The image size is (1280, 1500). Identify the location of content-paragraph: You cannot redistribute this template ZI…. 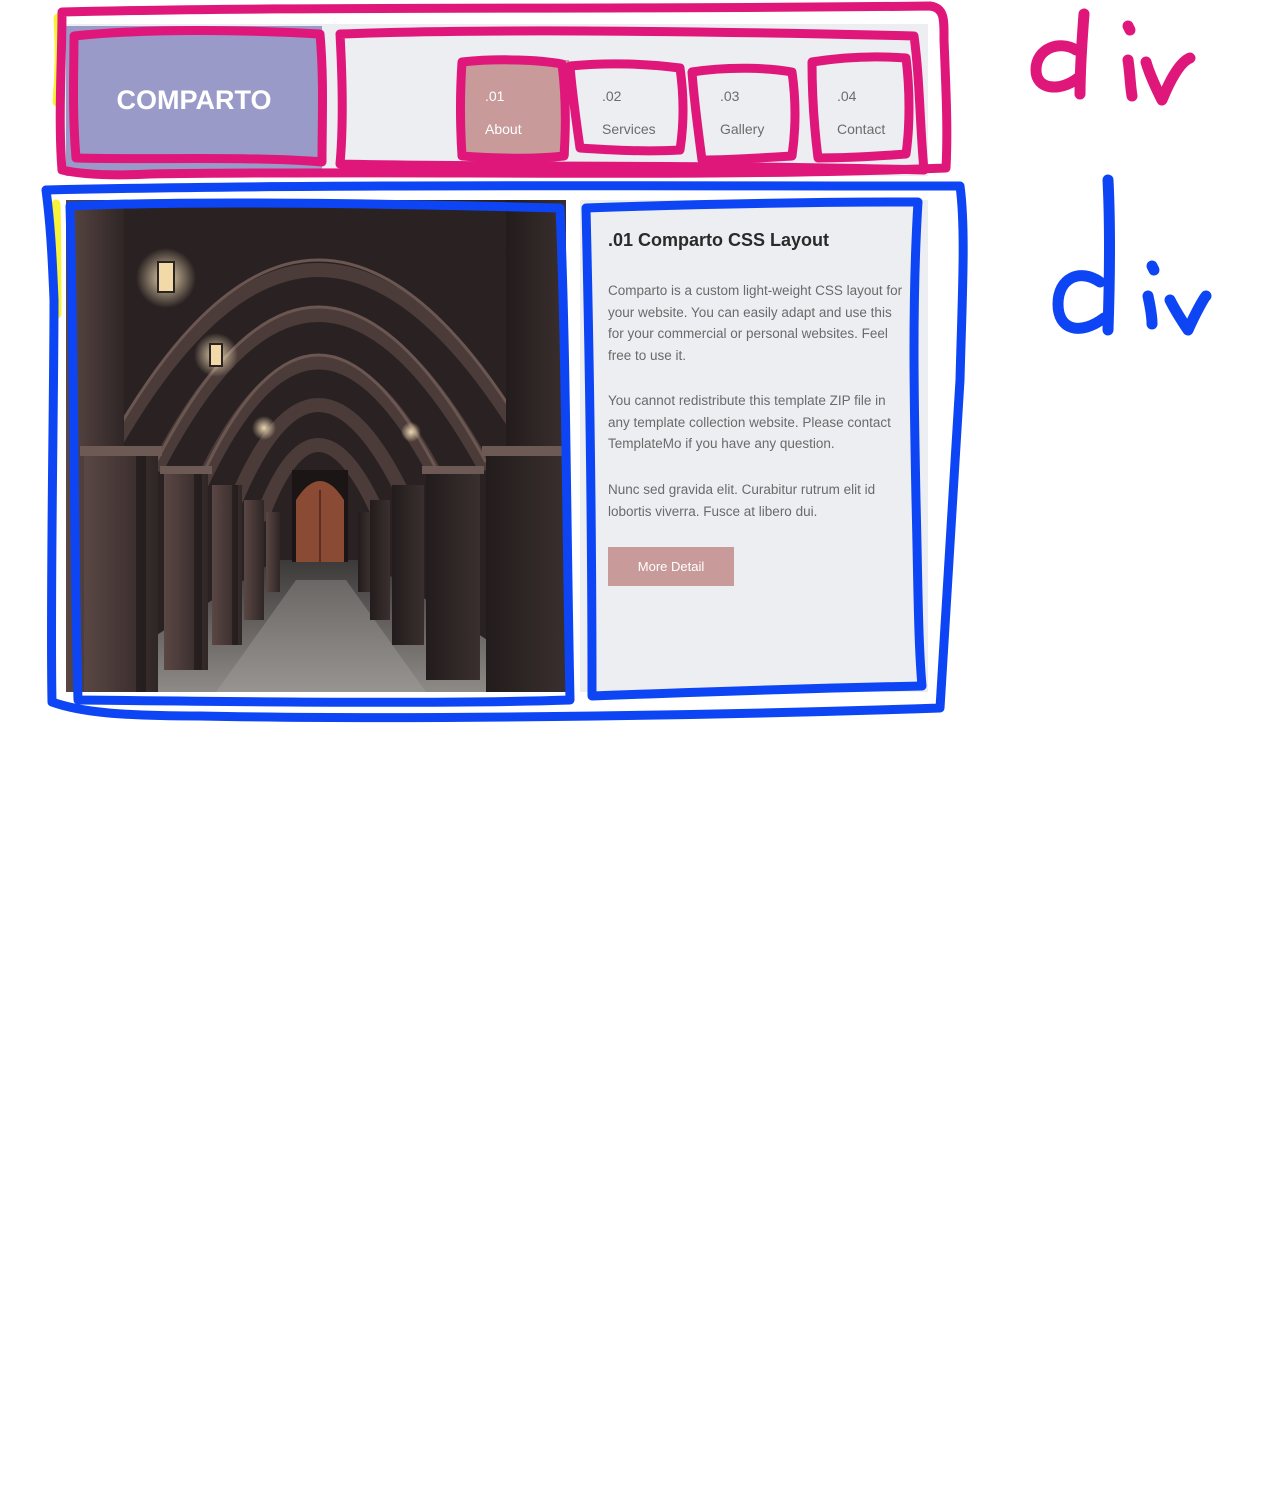
(749, 422).